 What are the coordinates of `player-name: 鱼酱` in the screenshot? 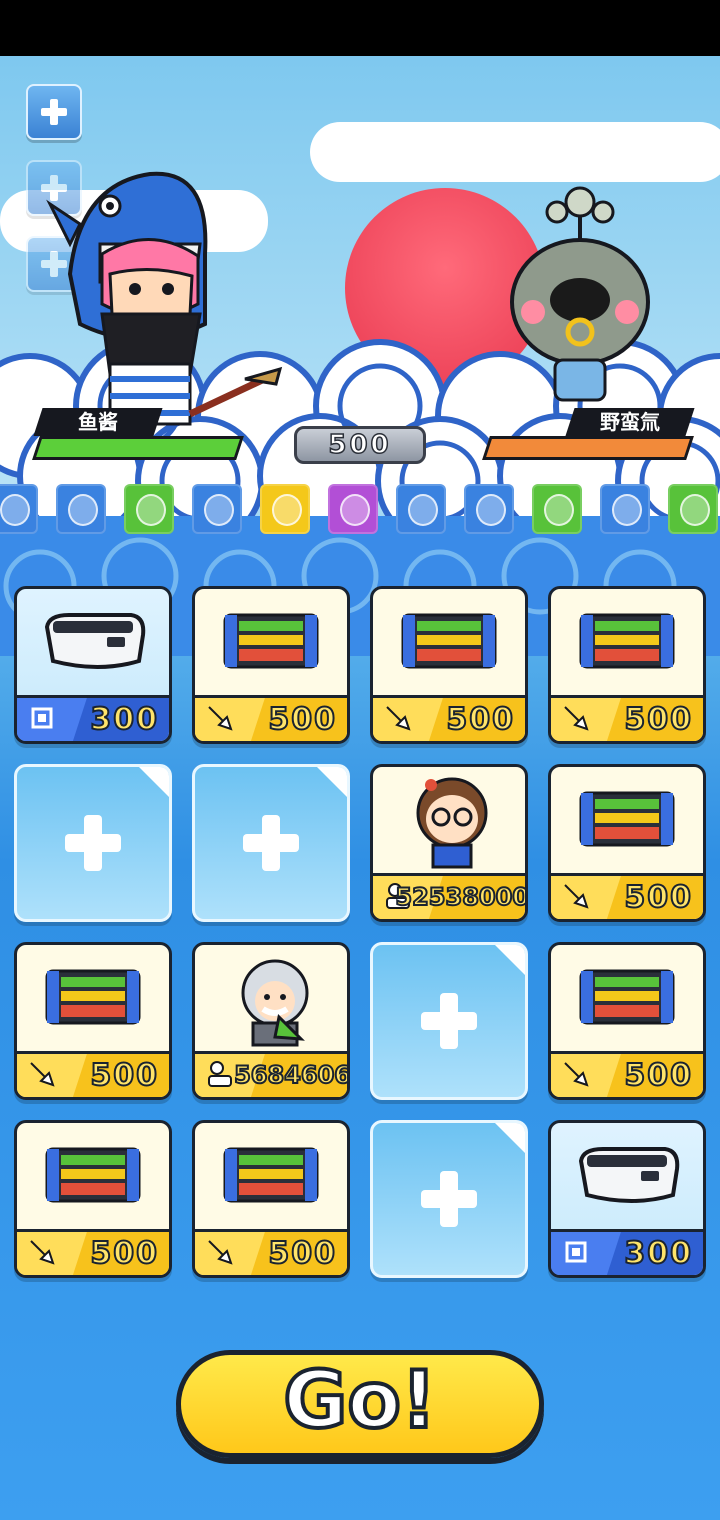 It's located at (98, 422).